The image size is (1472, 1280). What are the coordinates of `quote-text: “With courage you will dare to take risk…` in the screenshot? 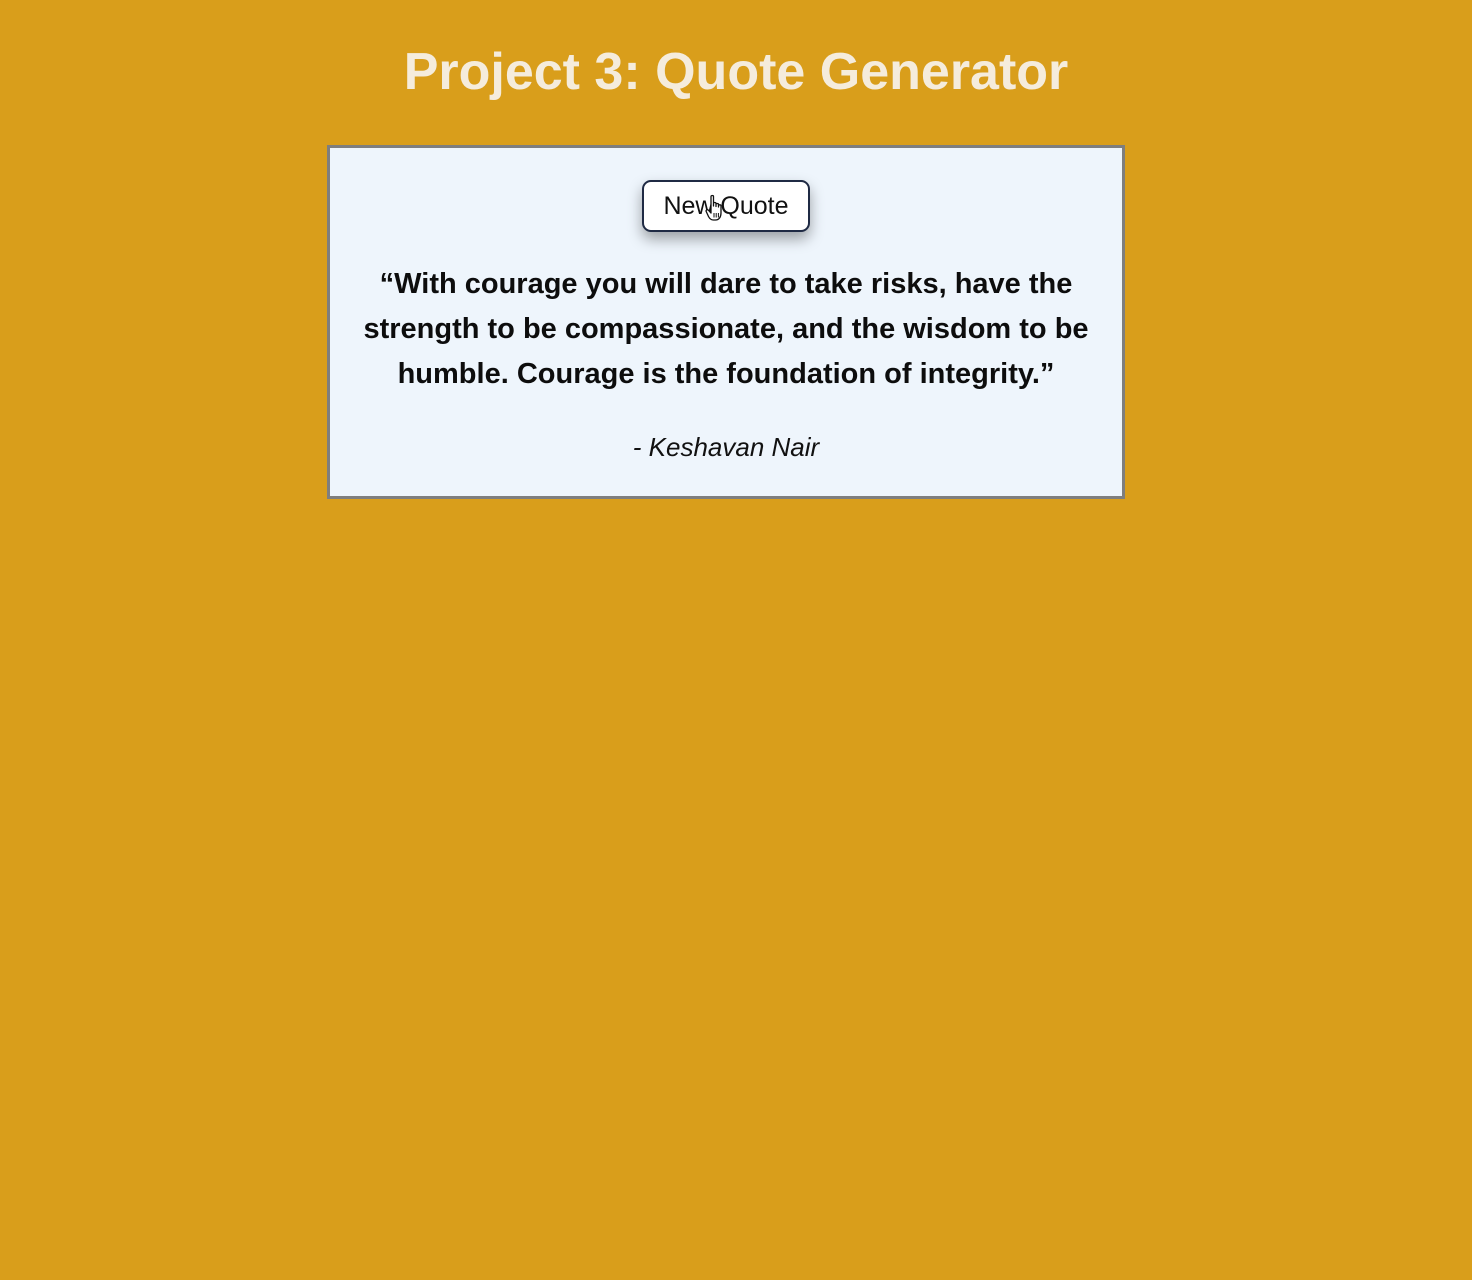 It's located at (726, 329).